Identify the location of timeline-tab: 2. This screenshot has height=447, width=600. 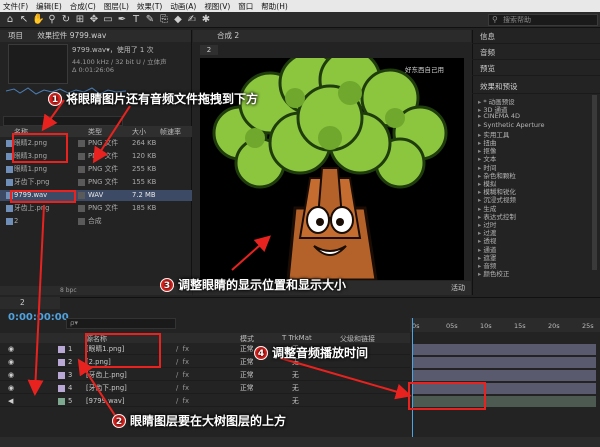
(30, 303).